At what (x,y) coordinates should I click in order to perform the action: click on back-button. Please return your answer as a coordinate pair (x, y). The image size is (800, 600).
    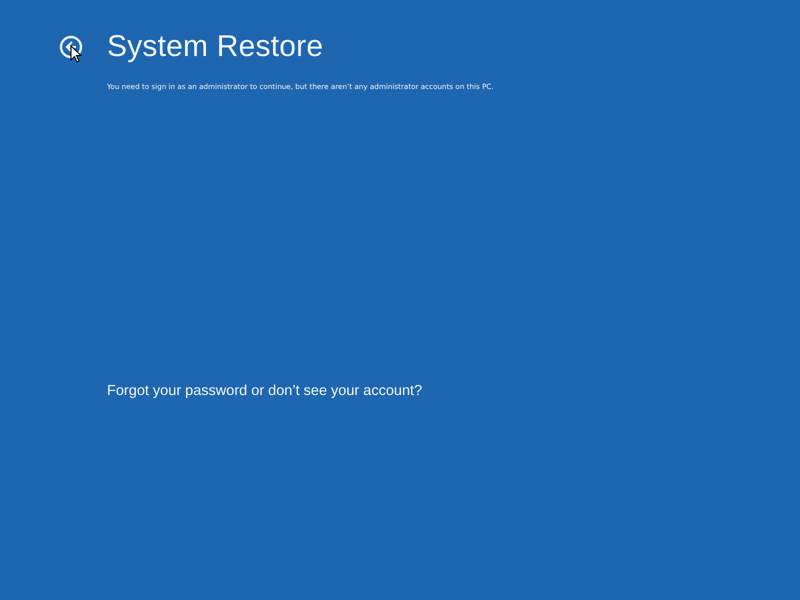
    Looking at the image, I should click on (71, 47).